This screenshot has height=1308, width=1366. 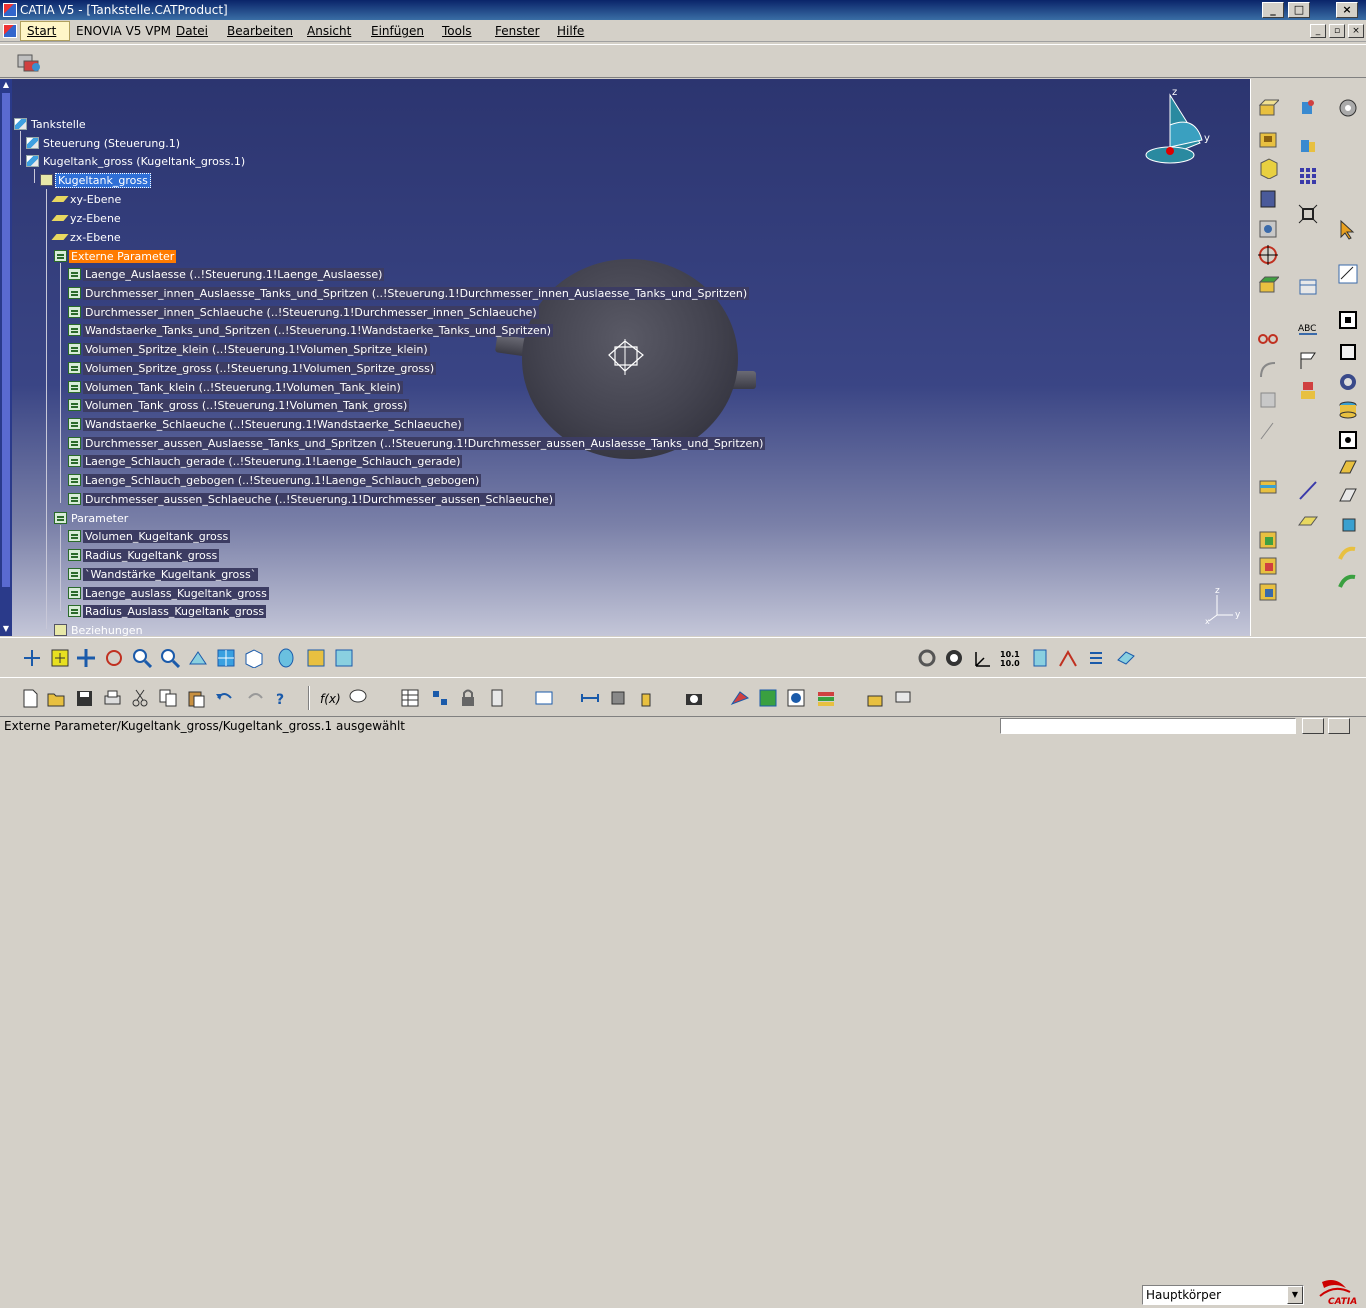 What do you see at coordinates (99, 629) in the screenshot?
I see `tree-node-beziehungen: Beziehungen` at bounding box center [99, 629].